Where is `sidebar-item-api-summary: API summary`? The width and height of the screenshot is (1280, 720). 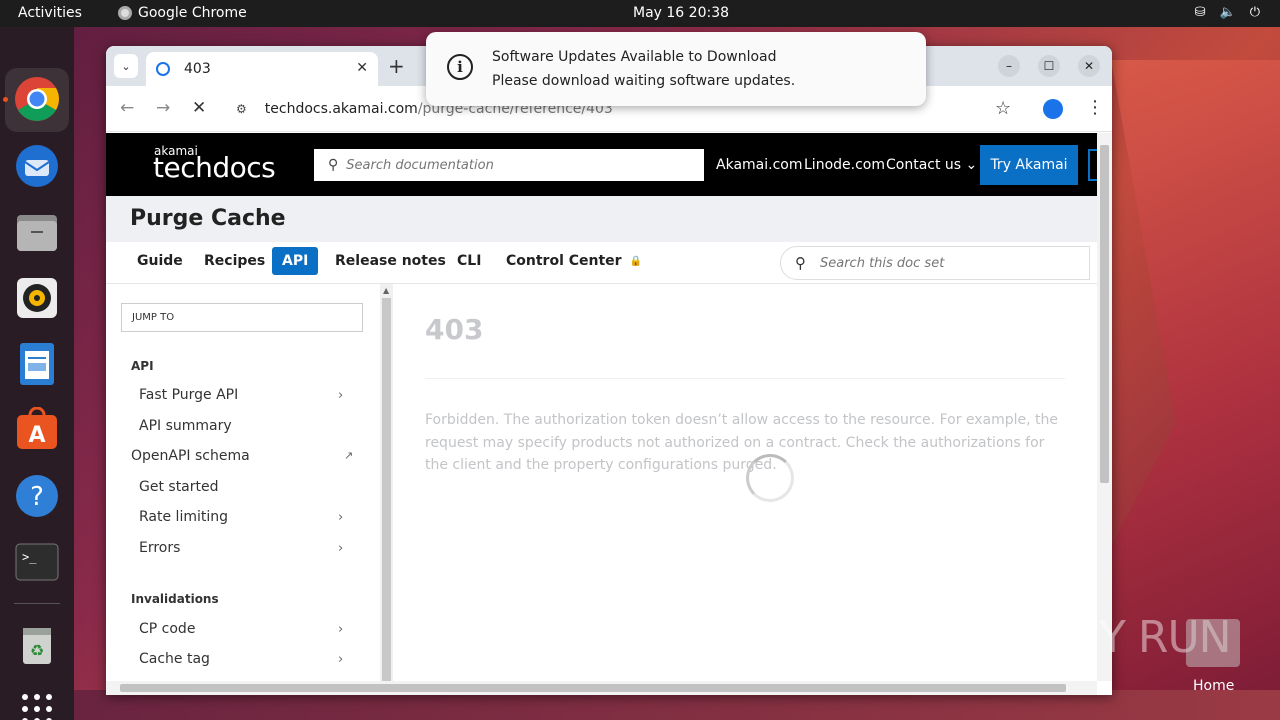
sidebar-item-api-summary: API summary is located at coordinates (185, 426).